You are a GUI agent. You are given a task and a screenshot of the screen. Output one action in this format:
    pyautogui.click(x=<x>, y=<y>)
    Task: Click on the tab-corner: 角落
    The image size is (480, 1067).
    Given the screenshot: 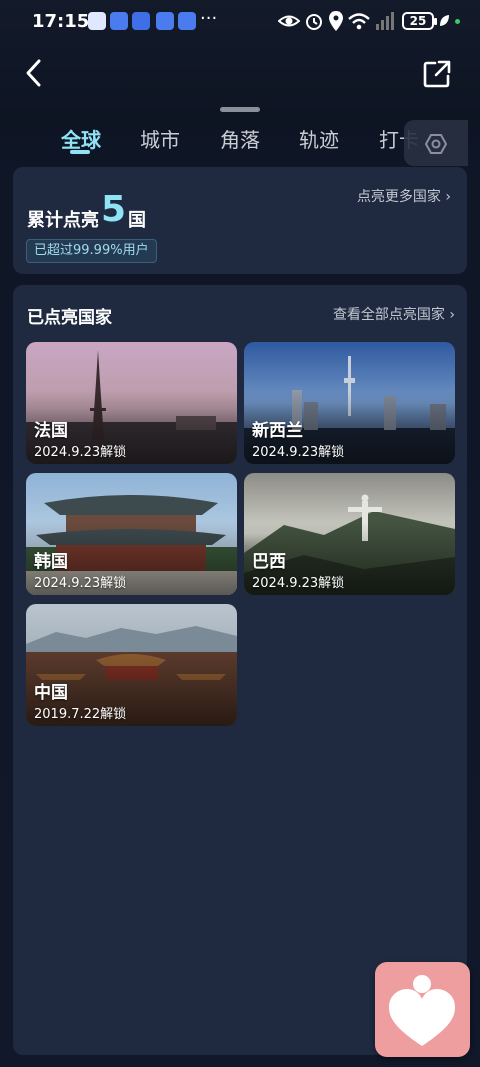 What is the action you would take?
    pyautogui.click(x=240, y=138)
    